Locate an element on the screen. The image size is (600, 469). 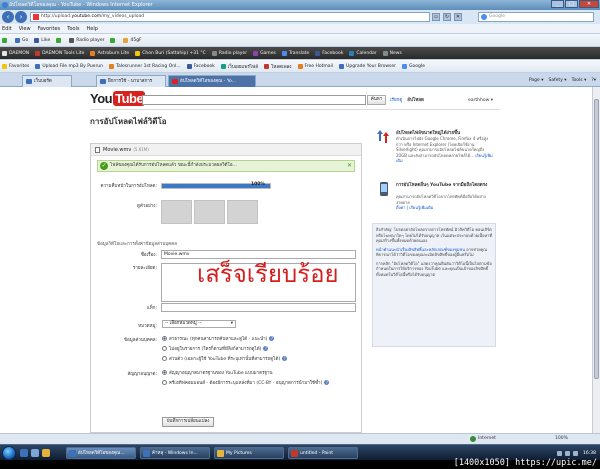
youtube-search-input is located at coordinates (254, 100).